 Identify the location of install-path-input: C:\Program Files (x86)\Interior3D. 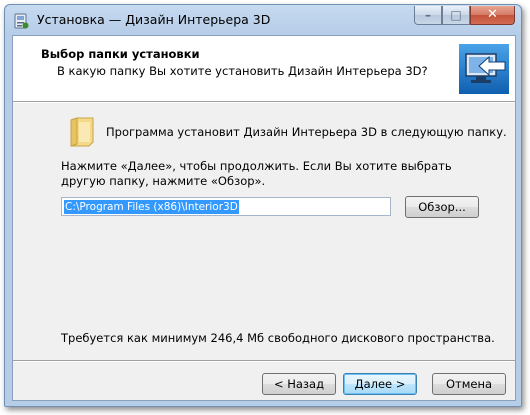
(226, 206).